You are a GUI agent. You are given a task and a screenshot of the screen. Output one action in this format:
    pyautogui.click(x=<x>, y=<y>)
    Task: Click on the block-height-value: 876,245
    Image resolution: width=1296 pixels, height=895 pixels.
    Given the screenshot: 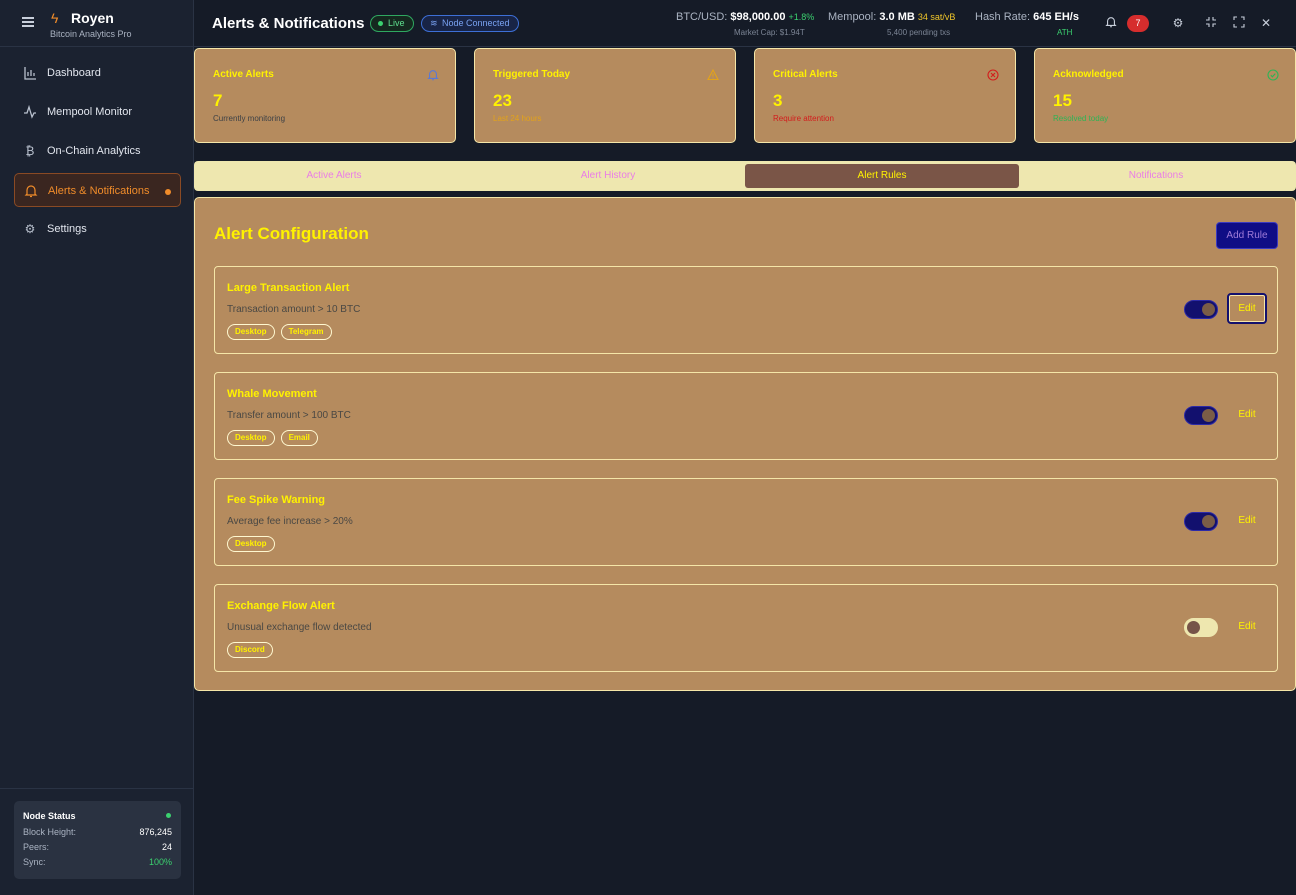 What is the action you would take?
    pyautogui.click(x=155, y=832)
    